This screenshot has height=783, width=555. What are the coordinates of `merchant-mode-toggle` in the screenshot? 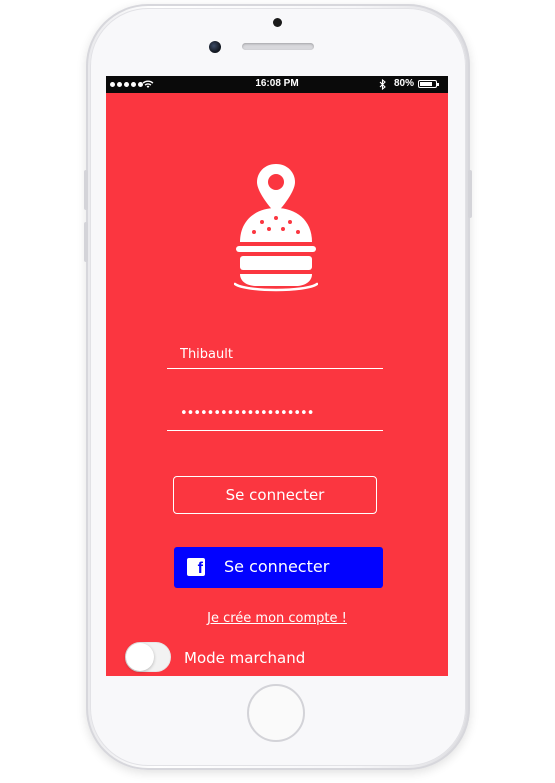 It's located at (148, 657).